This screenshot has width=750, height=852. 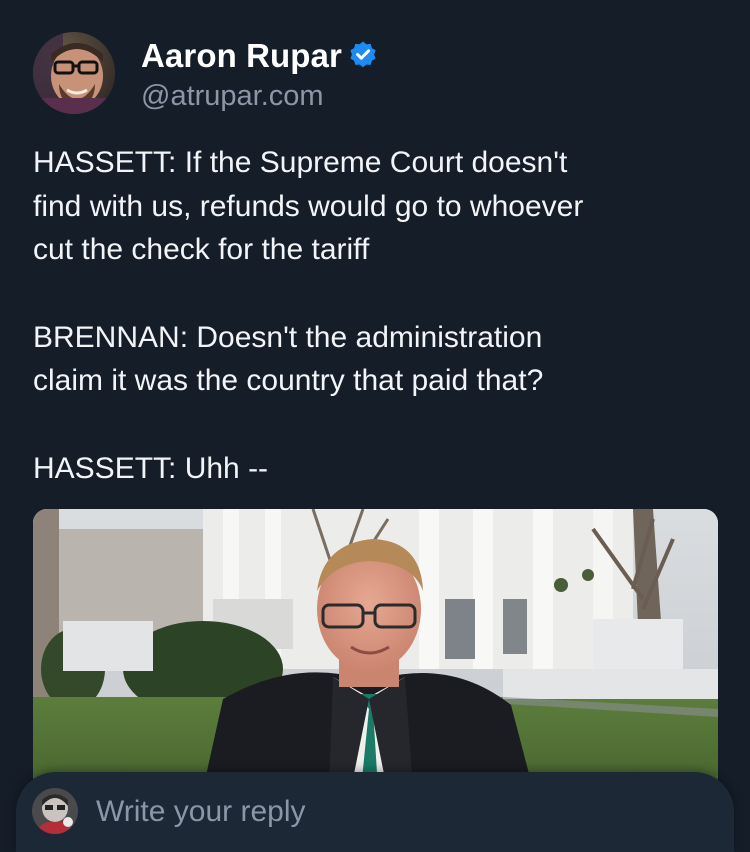 I want to click on user-avatar-photo, so click(x=55, y=811).